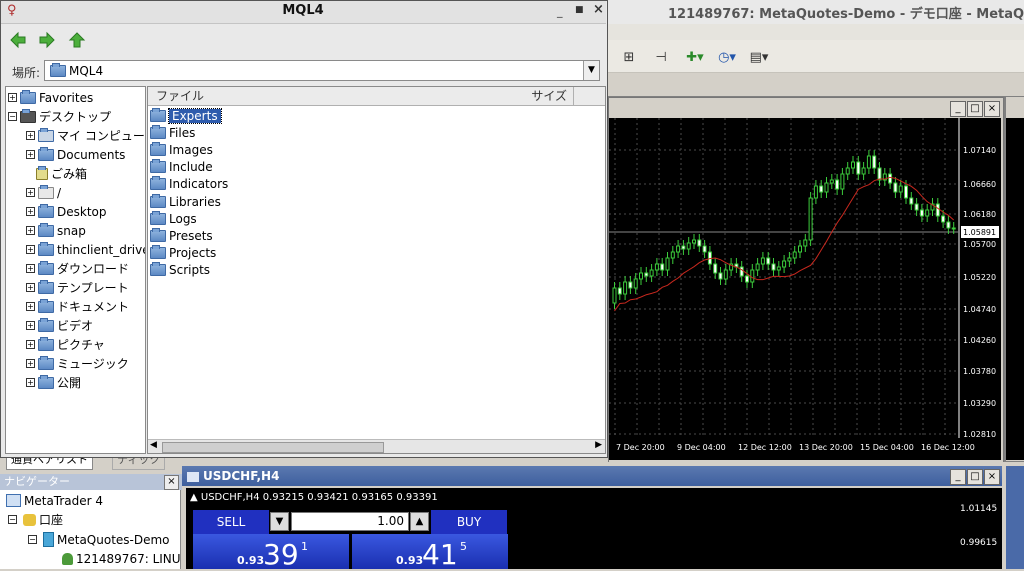  I want to click on tree-item: + 公開, so click(53, 382).